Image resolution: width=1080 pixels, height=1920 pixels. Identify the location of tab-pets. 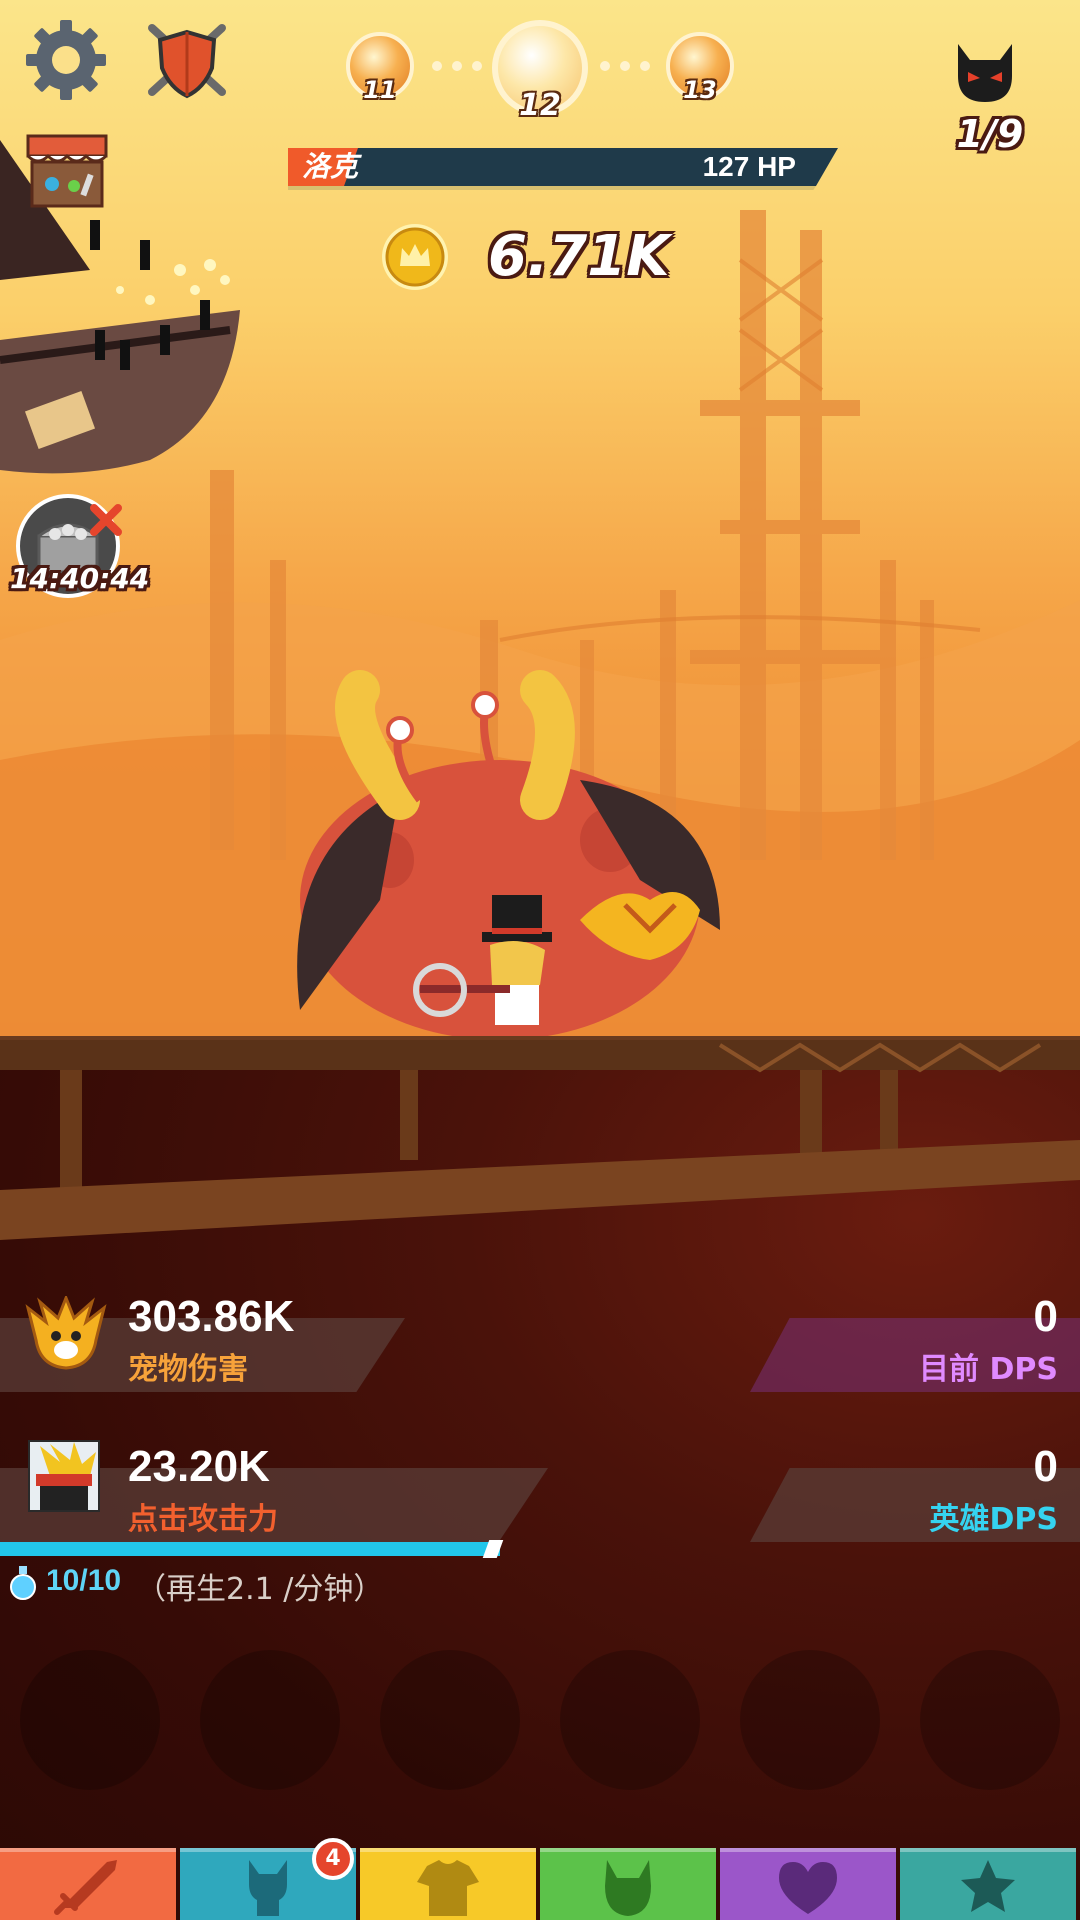
(628, 1884).